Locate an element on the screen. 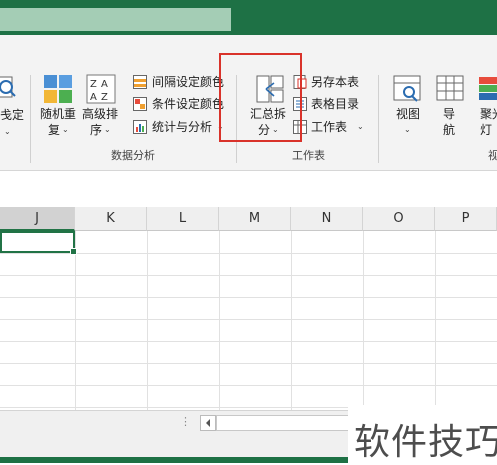  highlight-box is located at coordinates (260, 97).